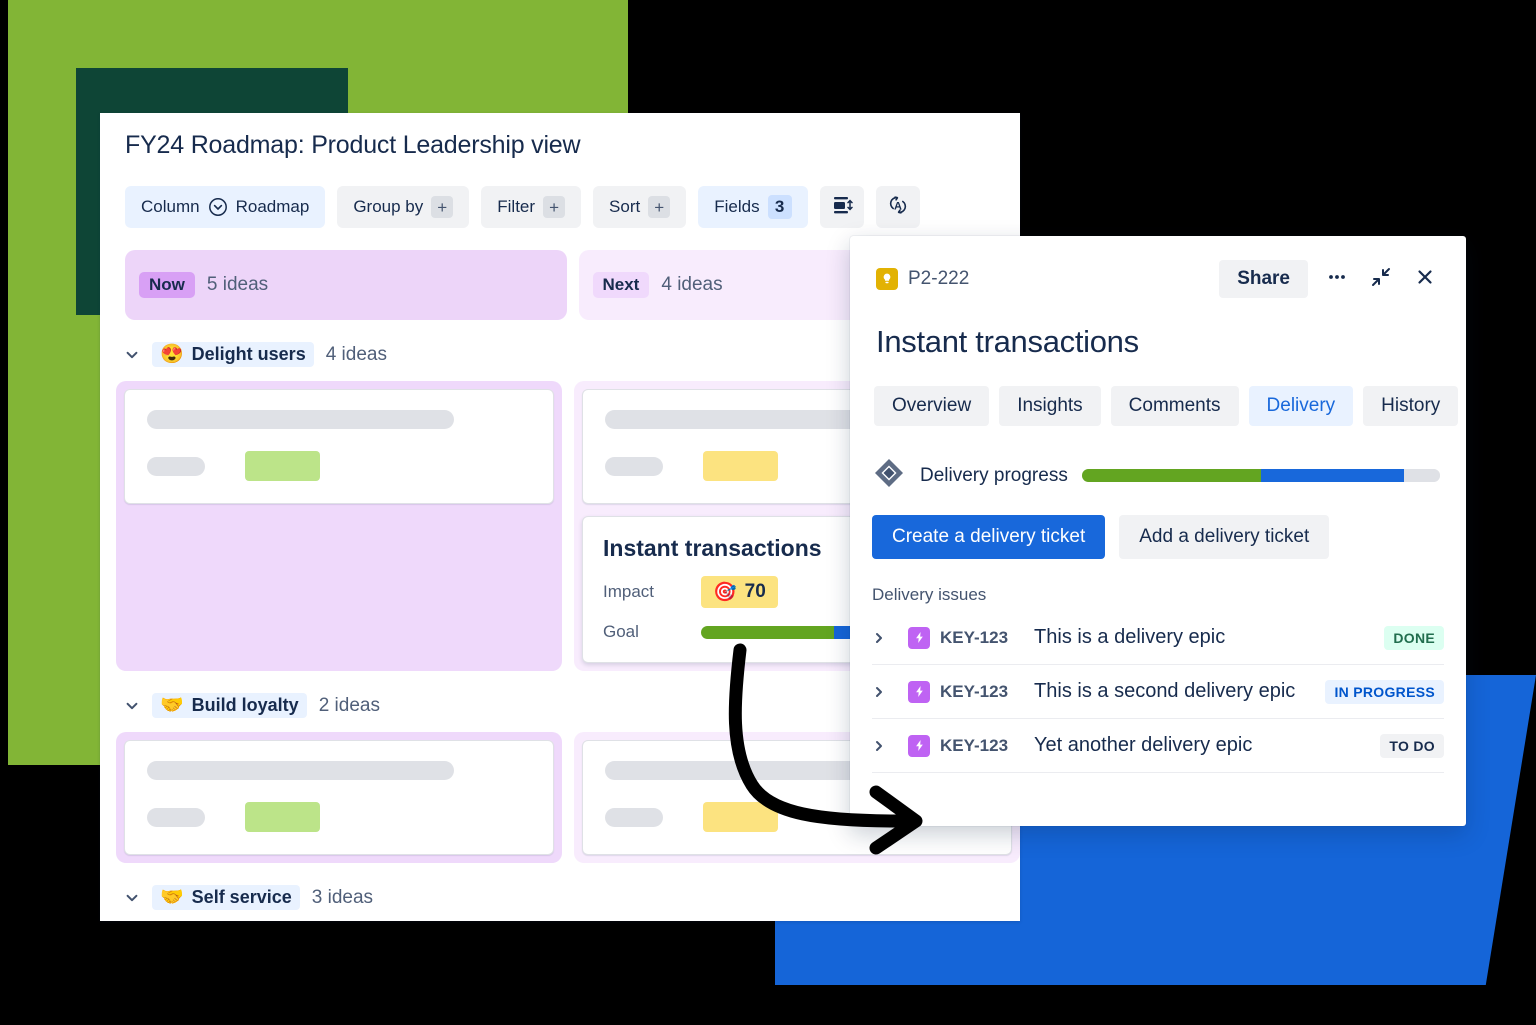  Describe the element at coordinates (625, 206) in the screenshot. I see `sort-label: Sort` at that location.